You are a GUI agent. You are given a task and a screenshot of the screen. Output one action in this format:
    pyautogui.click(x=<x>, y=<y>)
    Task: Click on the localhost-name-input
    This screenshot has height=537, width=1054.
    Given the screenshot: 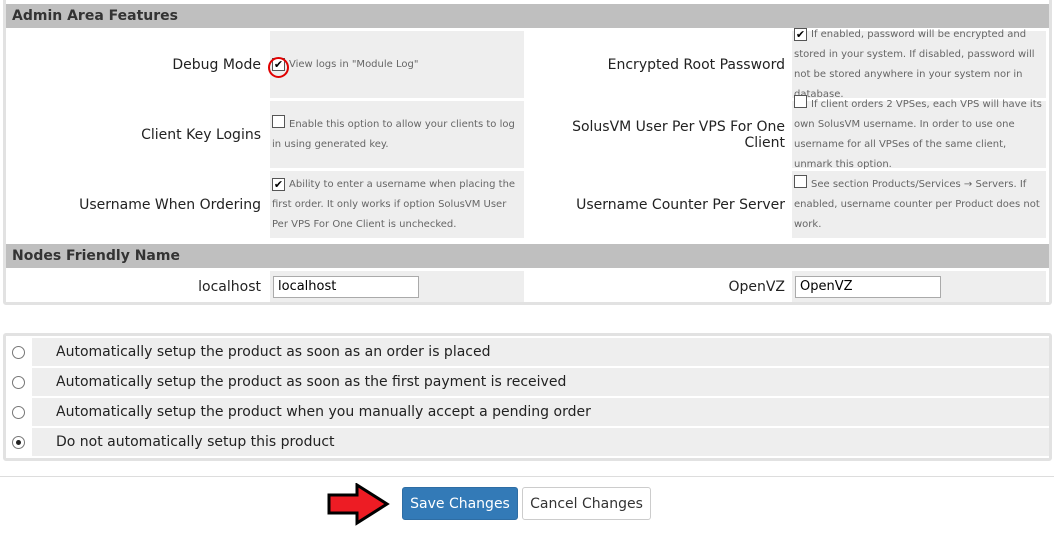 What is the action you would take?
    pyautogui.click(x=346, y=286)
    